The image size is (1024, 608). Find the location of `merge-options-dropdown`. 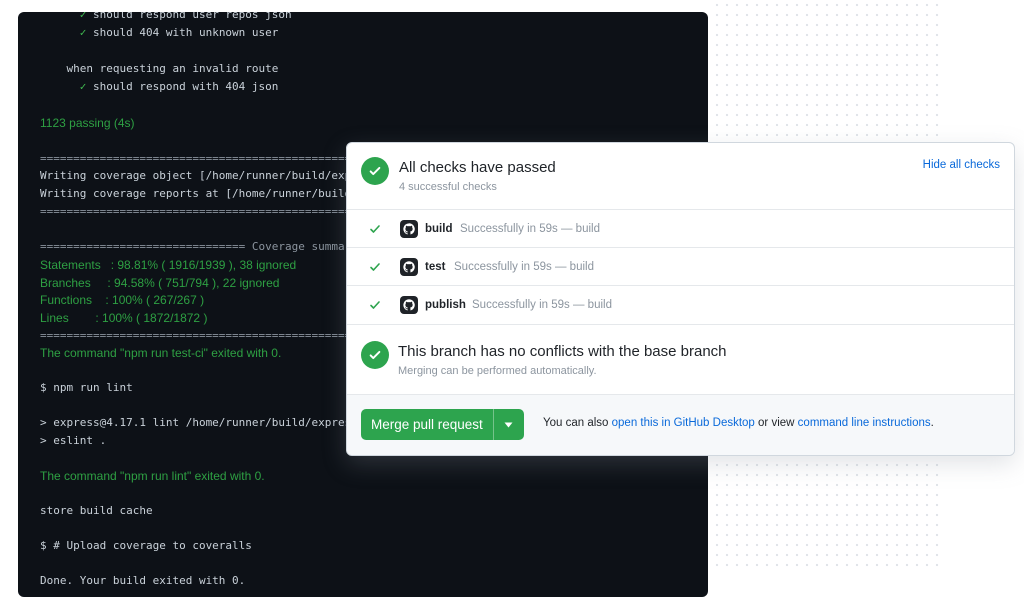

merge-options-dropdown is located at coordinates (508, 424).